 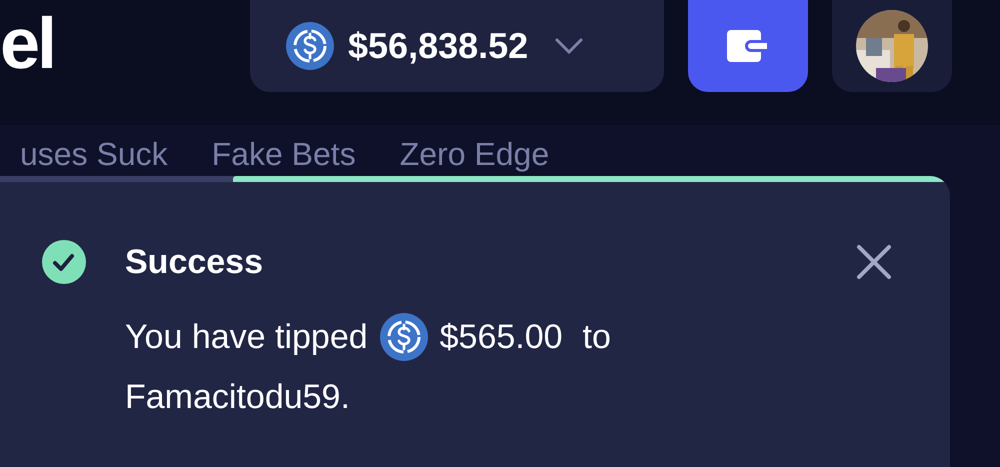 I want to click on avatar-button, so click(x=892, y=46).